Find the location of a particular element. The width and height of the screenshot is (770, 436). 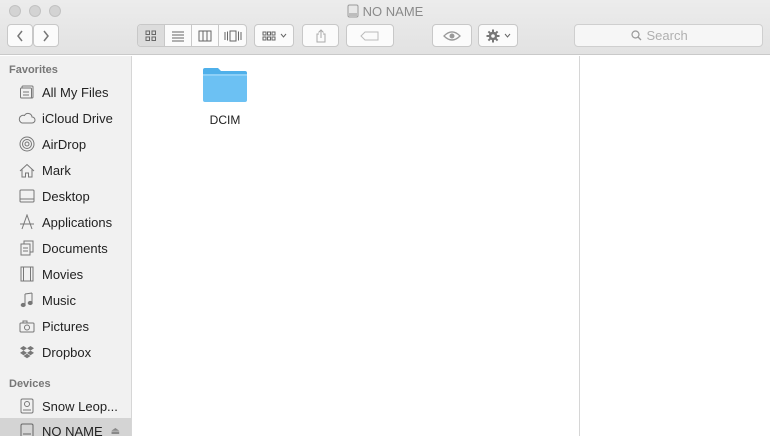

folder-label: DCIM is located at coordinates (225, 120).